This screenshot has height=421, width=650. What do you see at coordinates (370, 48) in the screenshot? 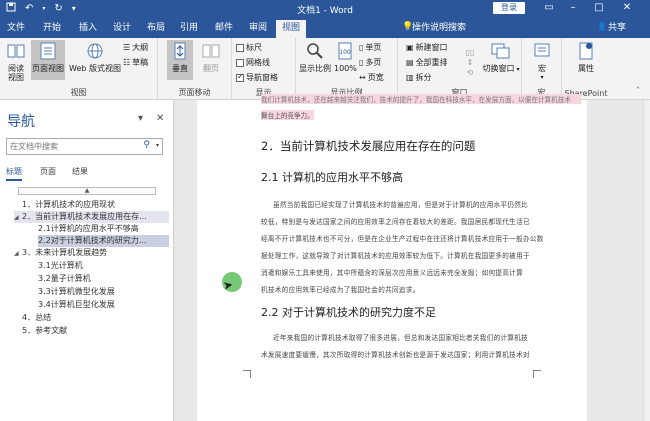
I see `one-page-button: ▯ 单页` at bounding box center [370, 48].